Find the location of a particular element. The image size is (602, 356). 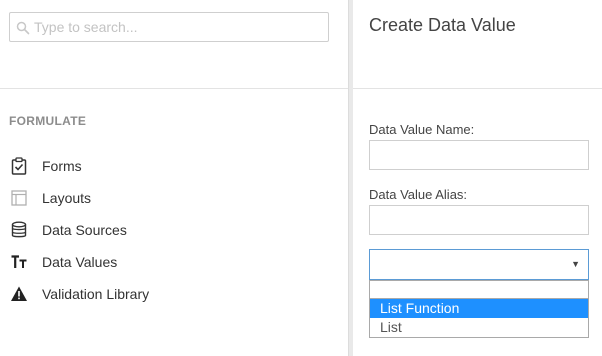

data-value-alias-input is located at coordinates (479, 220).